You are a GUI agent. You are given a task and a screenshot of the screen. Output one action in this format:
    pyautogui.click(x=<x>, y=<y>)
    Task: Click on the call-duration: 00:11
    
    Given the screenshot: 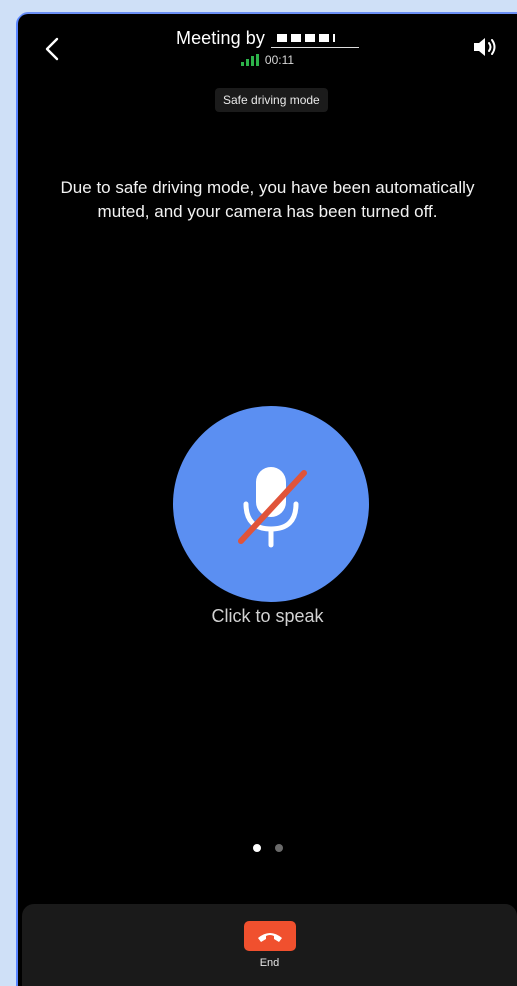 What is the action you would take?
    pyautogui.click(x=279, y=60)
    